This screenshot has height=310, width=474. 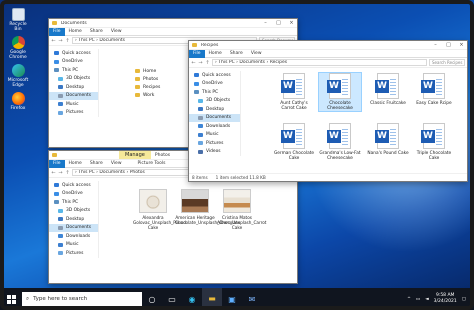 I want to click on cortana-icon: ○, so click(x=152, y=299).